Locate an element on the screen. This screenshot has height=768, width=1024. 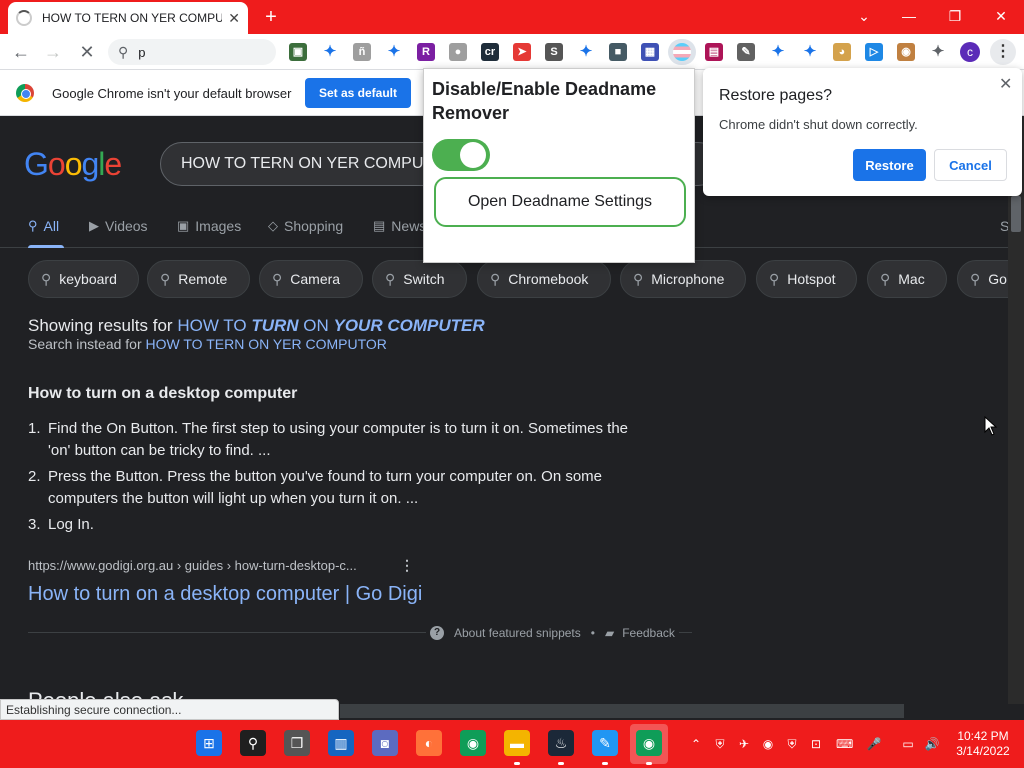
extension-icon: ▷ is located at coordinates (874, 52).